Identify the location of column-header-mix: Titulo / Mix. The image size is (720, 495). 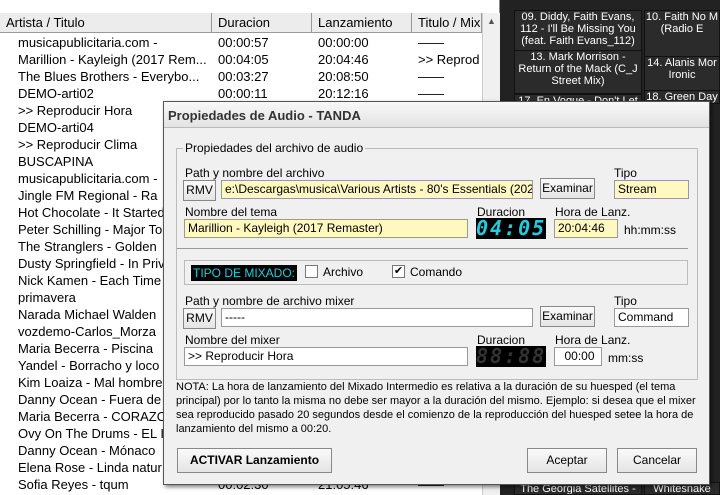
(447, 22).